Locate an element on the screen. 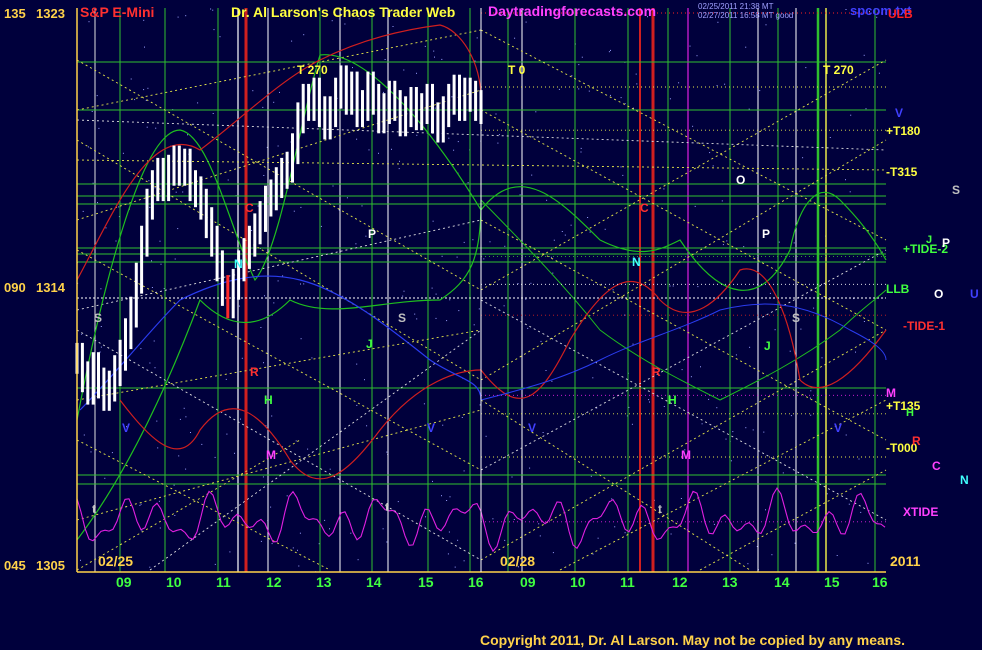  s1-marker-c: C is located at coordinates (249, 208).